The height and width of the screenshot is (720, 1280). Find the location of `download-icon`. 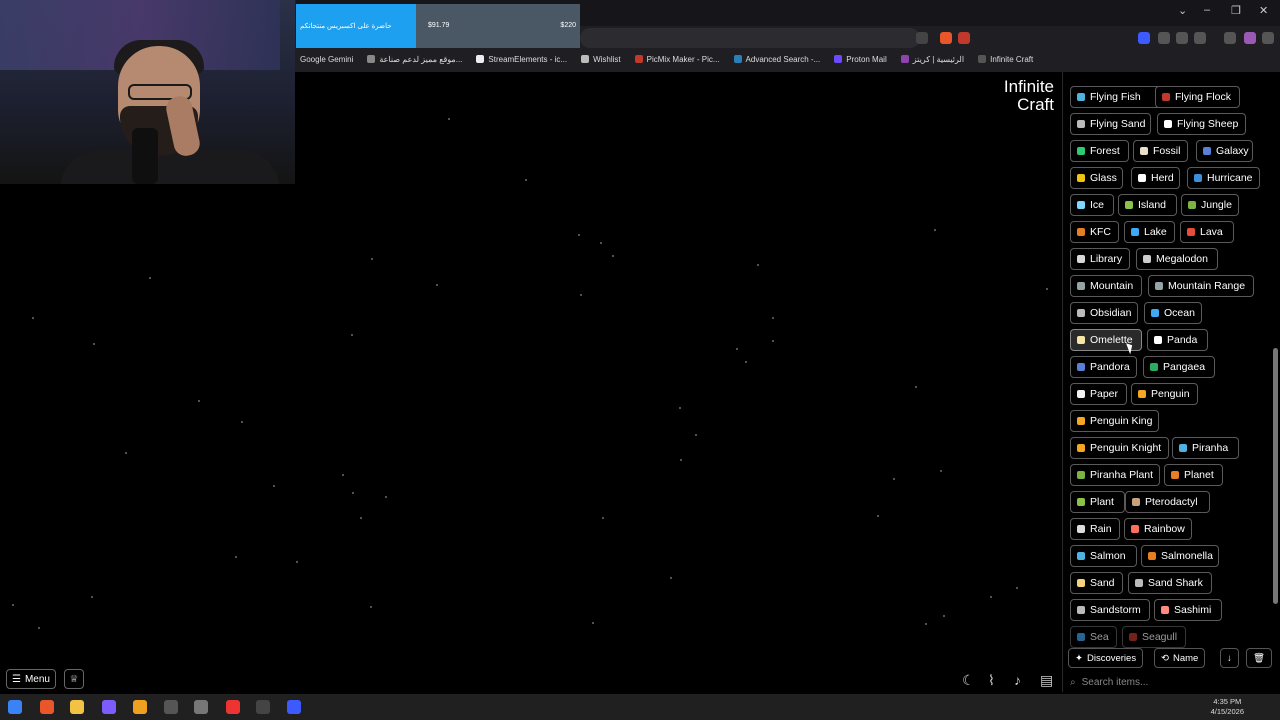

download-icon is located at coordinates (1230, 38).